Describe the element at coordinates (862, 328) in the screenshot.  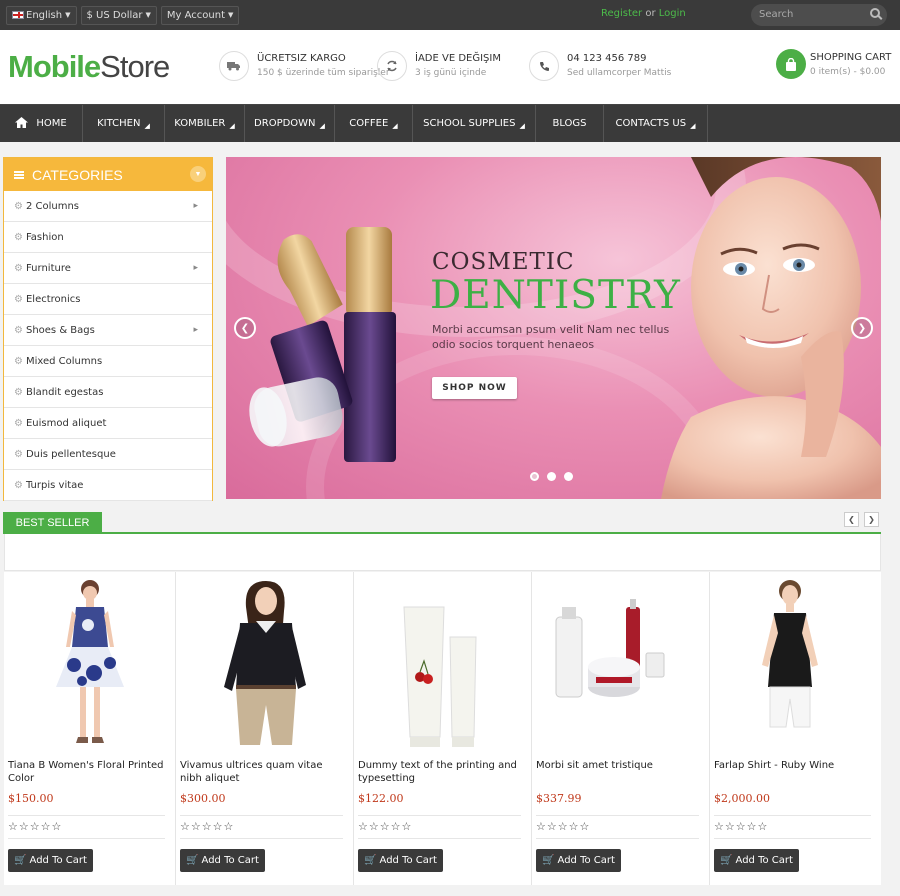
I see `slider-next-button: ❯` at that location.